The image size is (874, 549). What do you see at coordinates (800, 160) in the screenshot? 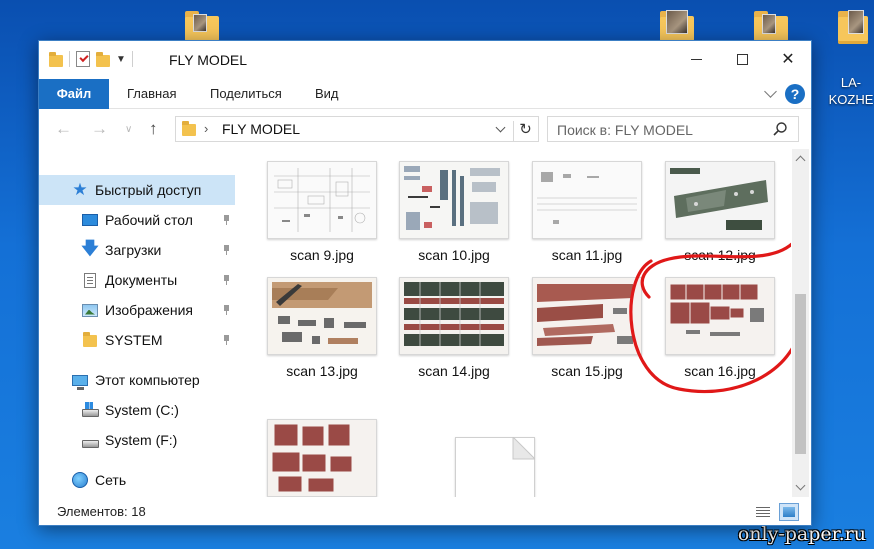
I see `scroll-up-icon` at bounding box center [800, 160].